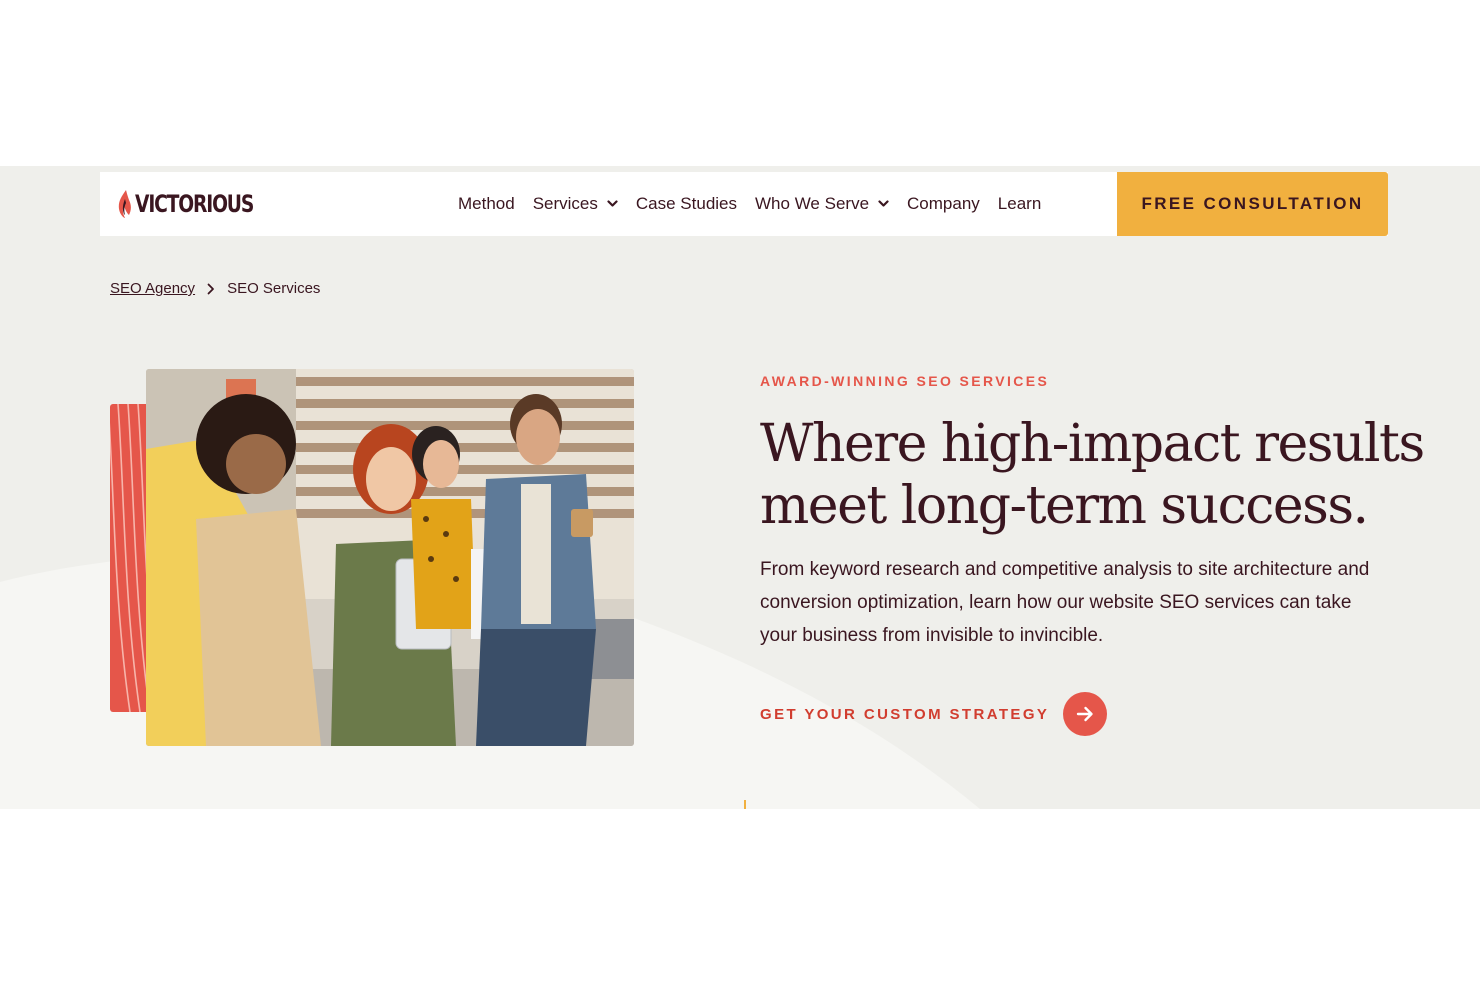  Describe the element at coordinates (274, 288) in the screenshot. I see `breadcrumb-current: SEO Services` at that location.